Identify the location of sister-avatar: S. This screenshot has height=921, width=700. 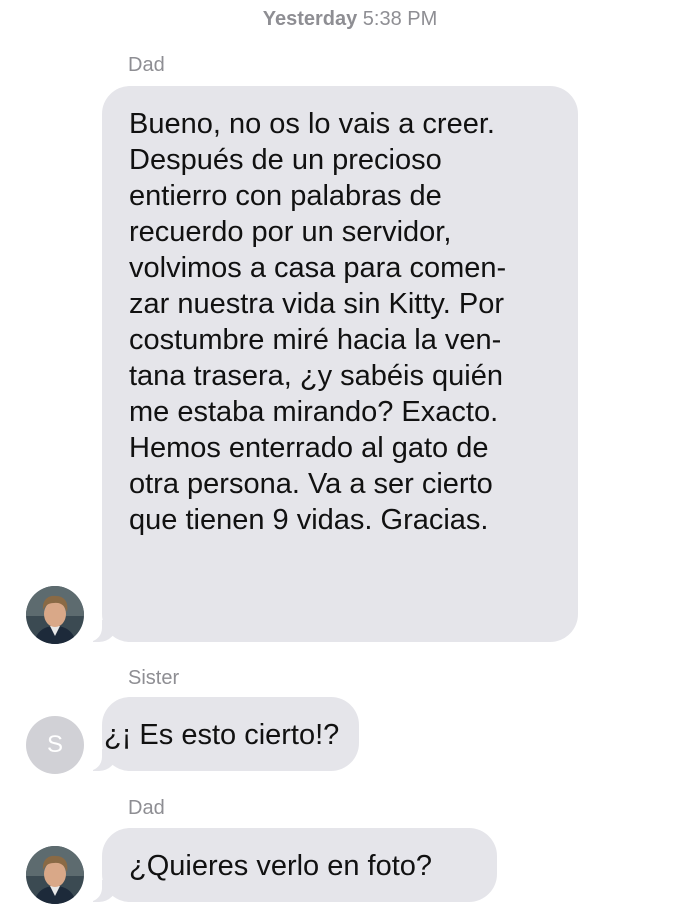
(55, 745).